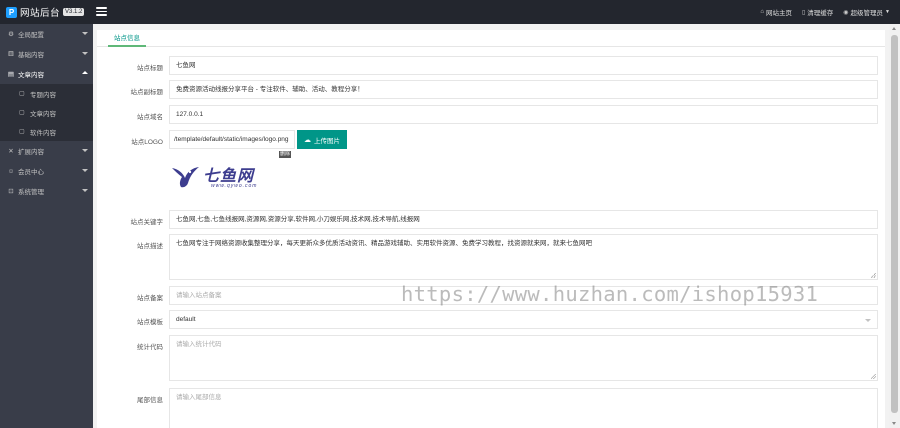 This screenshot has width=900, height=428. What do you see at coordinates (101, 11) in the screenshot?
I see `menu-toggle-icon` at bounding box center [101, 11].